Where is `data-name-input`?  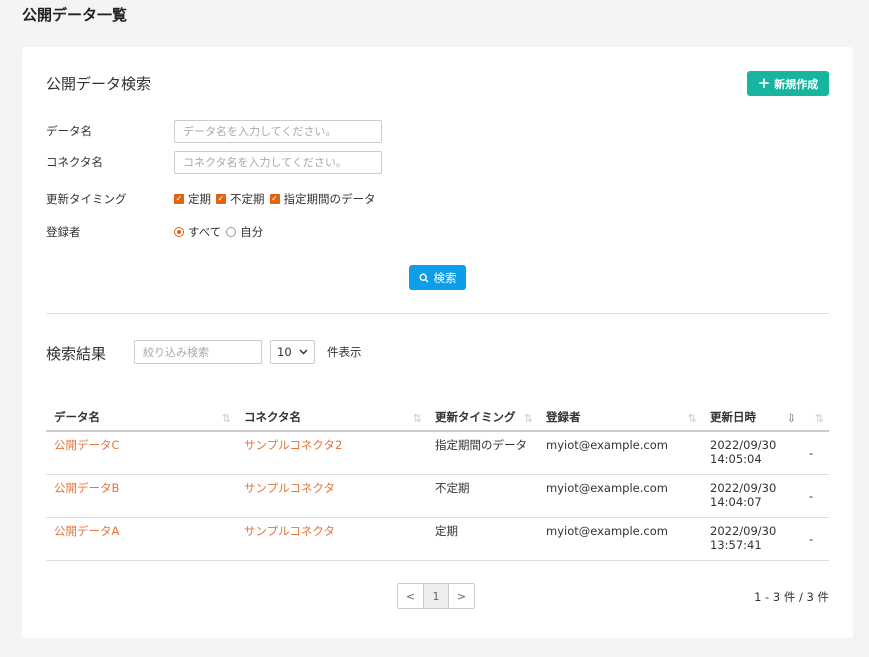 data-name-input is located at coordinates (278, 131).